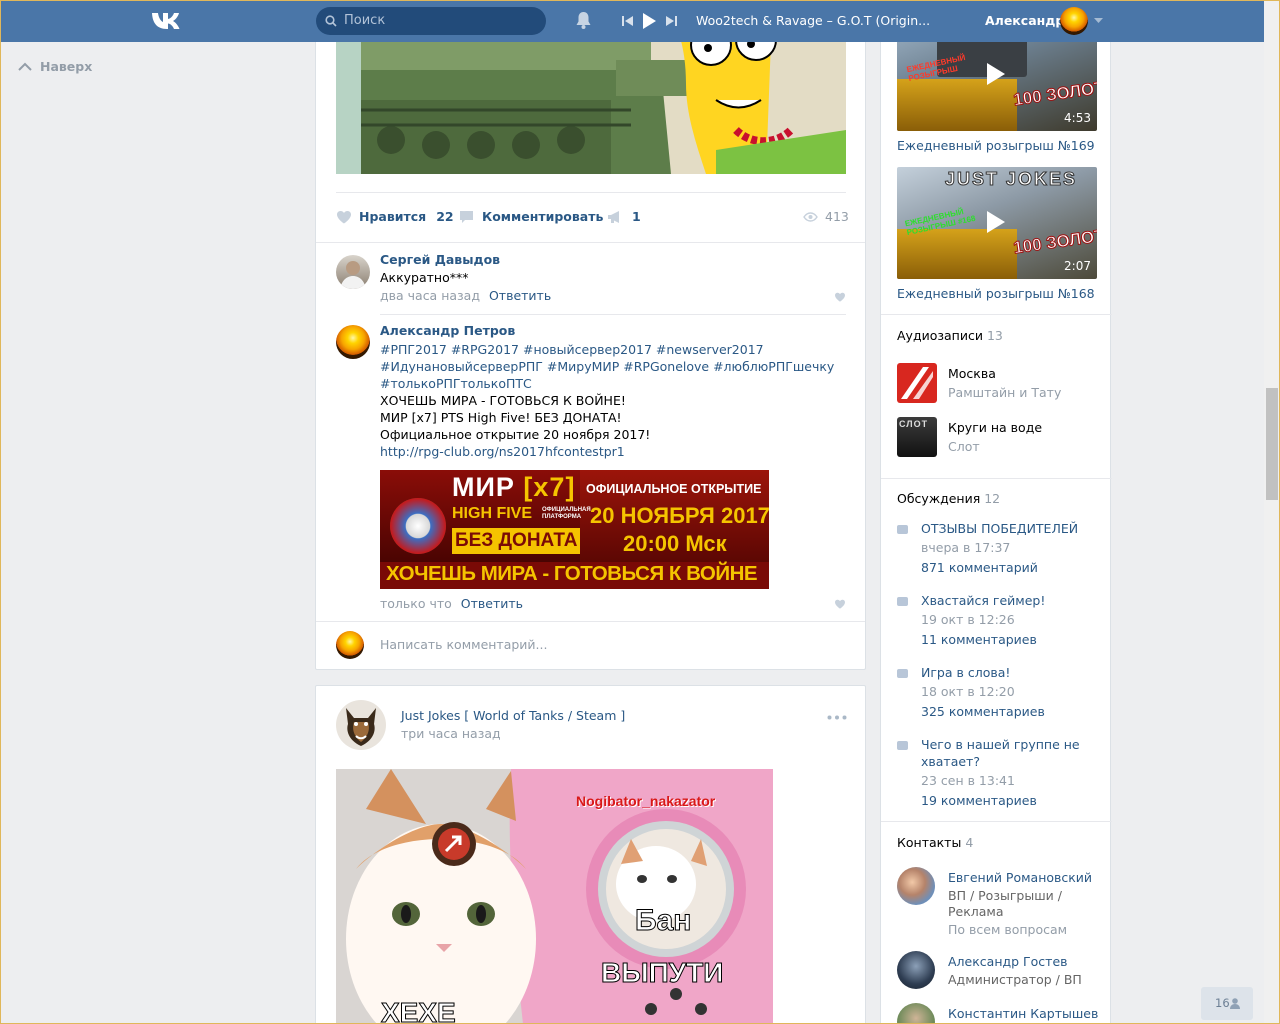  I want to click on comment-author: Сергей Давыдов, so click(440, 259).